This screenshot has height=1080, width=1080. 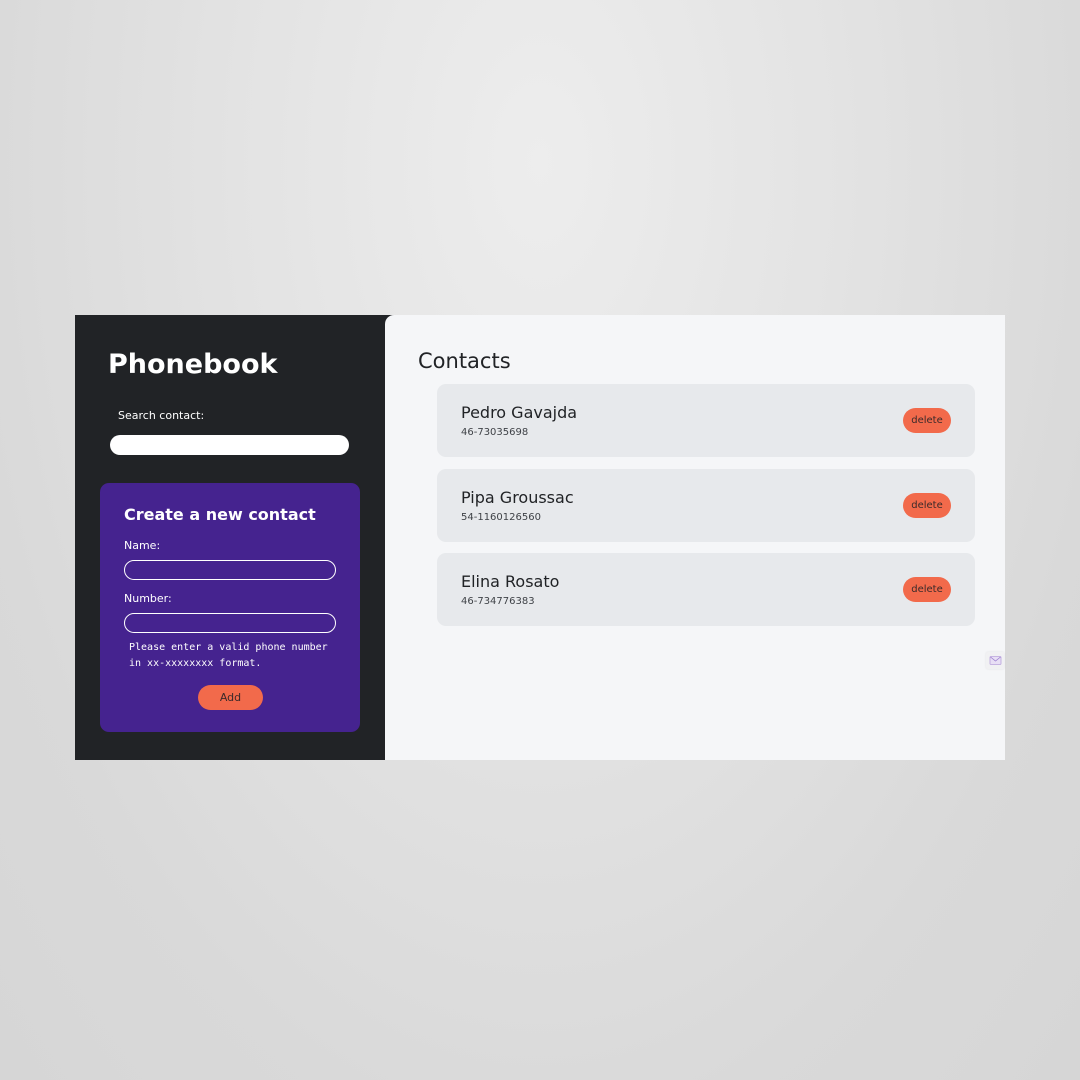 What do you see at coordinates (498, 601) in the screenshot?
I see `contact-number: 46-734776383` at bounding box center [498, 601].